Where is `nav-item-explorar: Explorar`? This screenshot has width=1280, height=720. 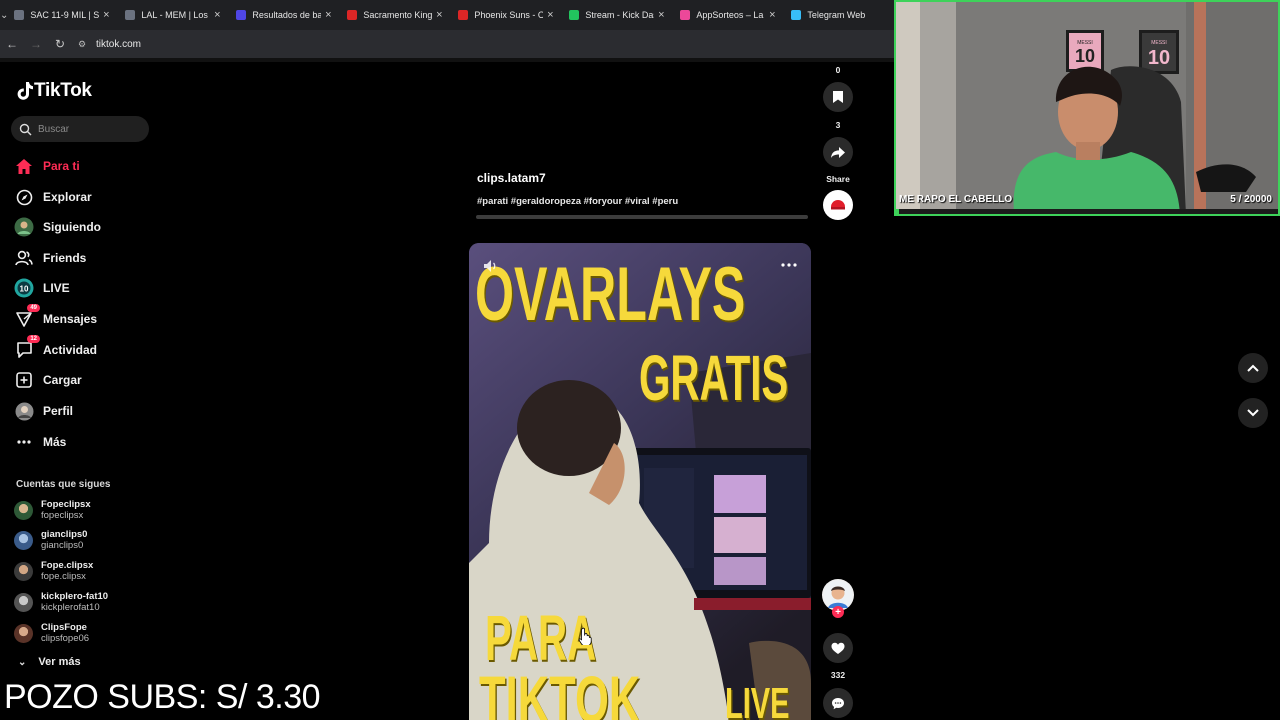
nav-item-explorar: Explorar is located at coordinates (53, 197).